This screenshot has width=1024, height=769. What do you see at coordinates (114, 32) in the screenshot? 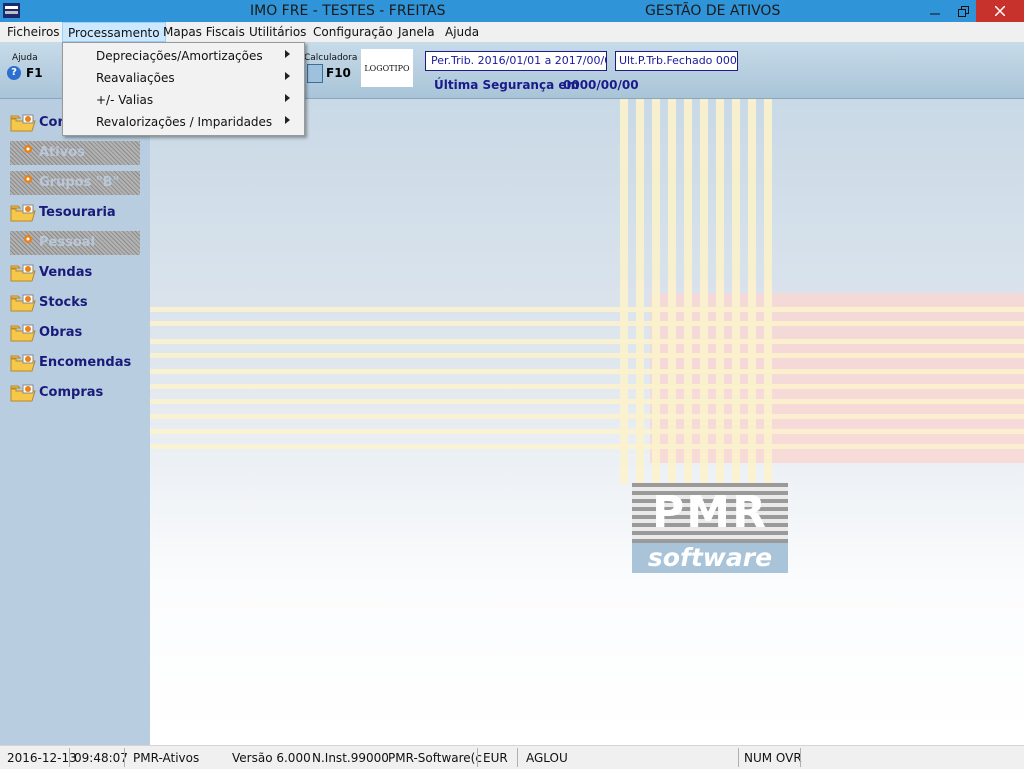
I see `menu-processamento: Processamento` at bounding box center [114, 32].